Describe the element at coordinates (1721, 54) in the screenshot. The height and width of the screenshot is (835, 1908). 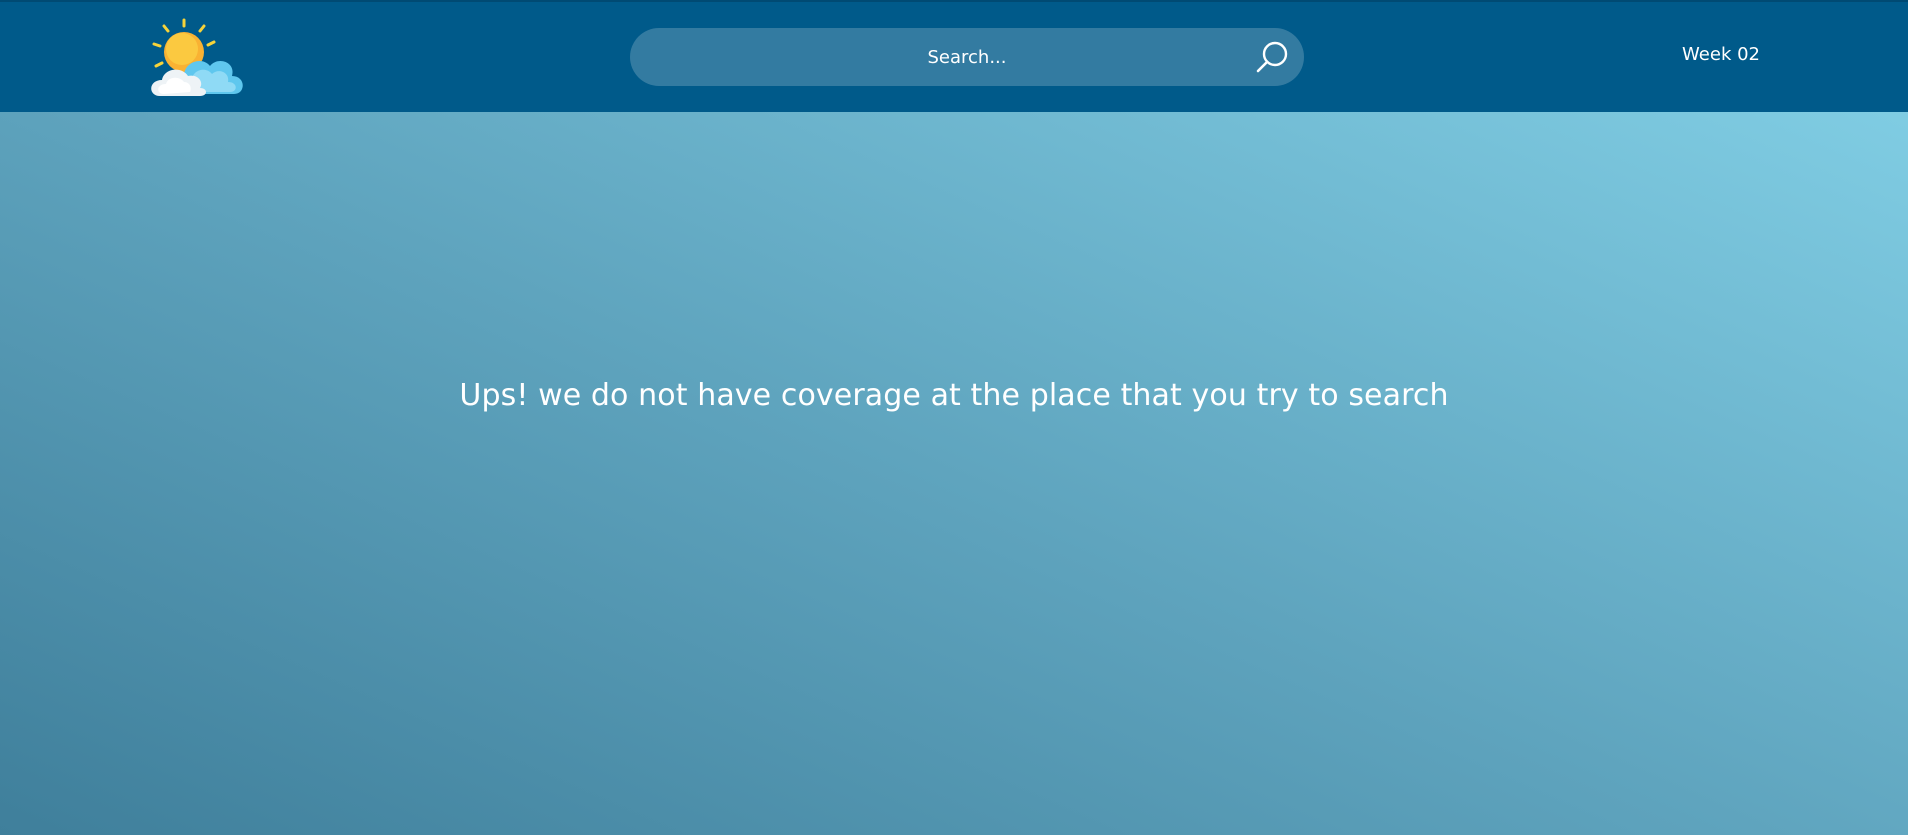
I see `week-label: Week 02` at that location.